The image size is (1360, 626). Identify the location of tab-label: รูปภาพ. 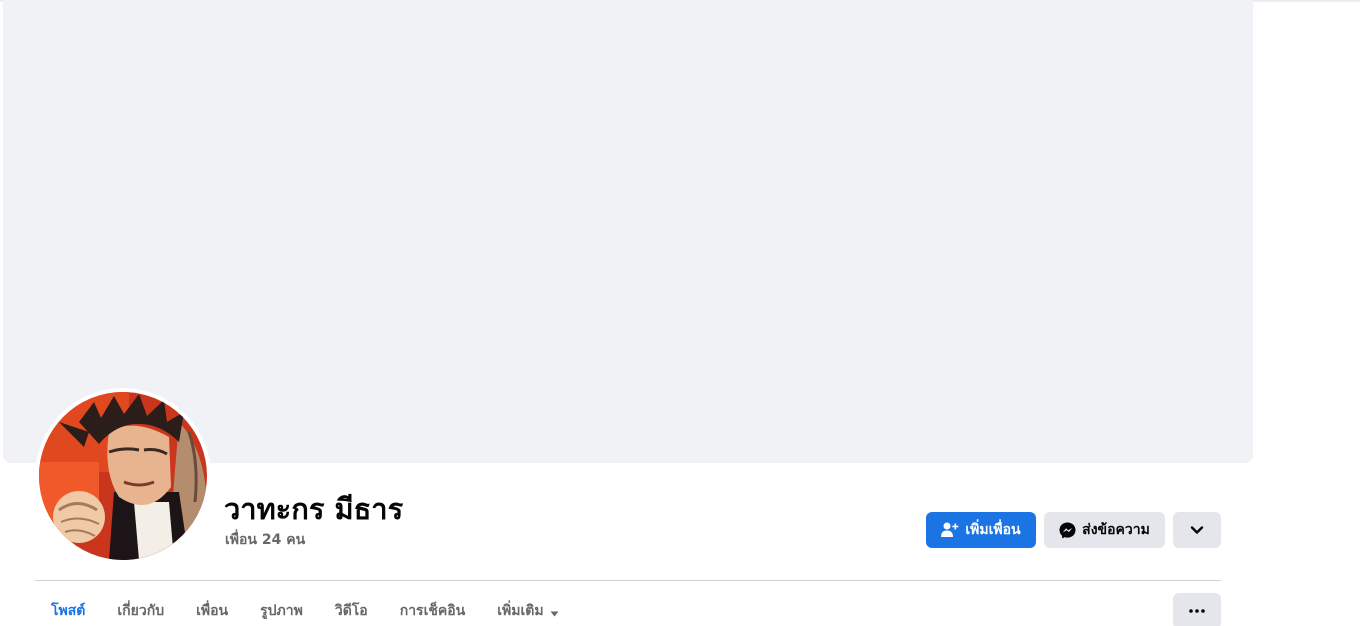
(281, 611).